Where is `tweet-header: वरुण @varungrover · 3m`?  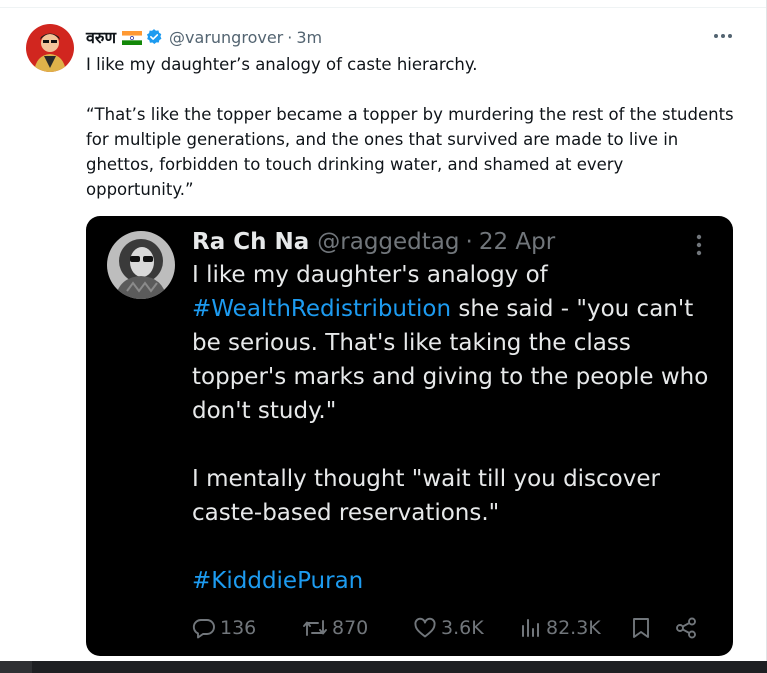
tweet-header: वरुण @varungrover · 3m is located at coordinates (204, 37).